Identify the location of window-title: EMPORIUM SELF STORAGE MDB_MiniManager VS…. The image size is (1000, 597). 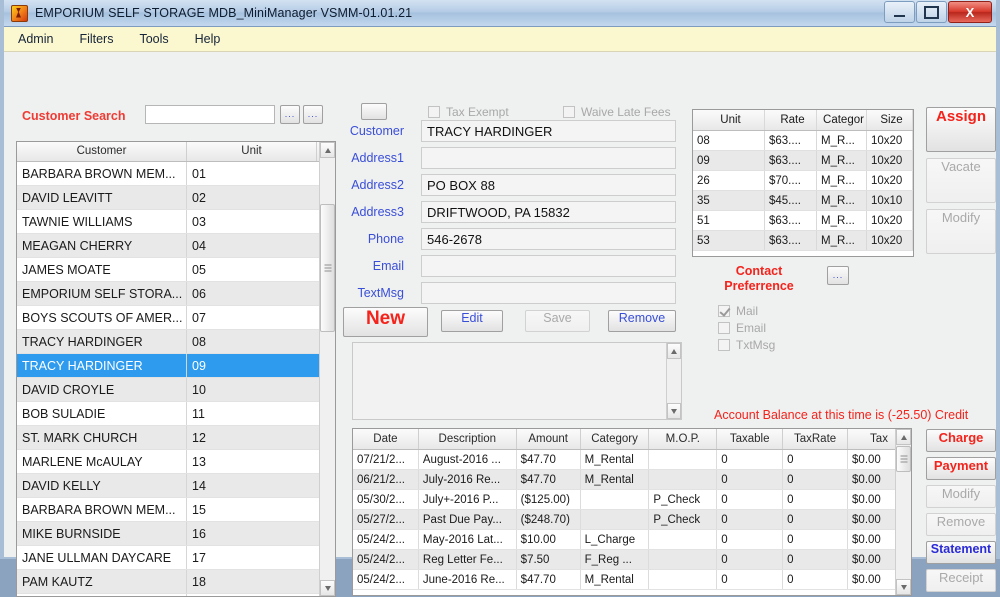
(224, 13).